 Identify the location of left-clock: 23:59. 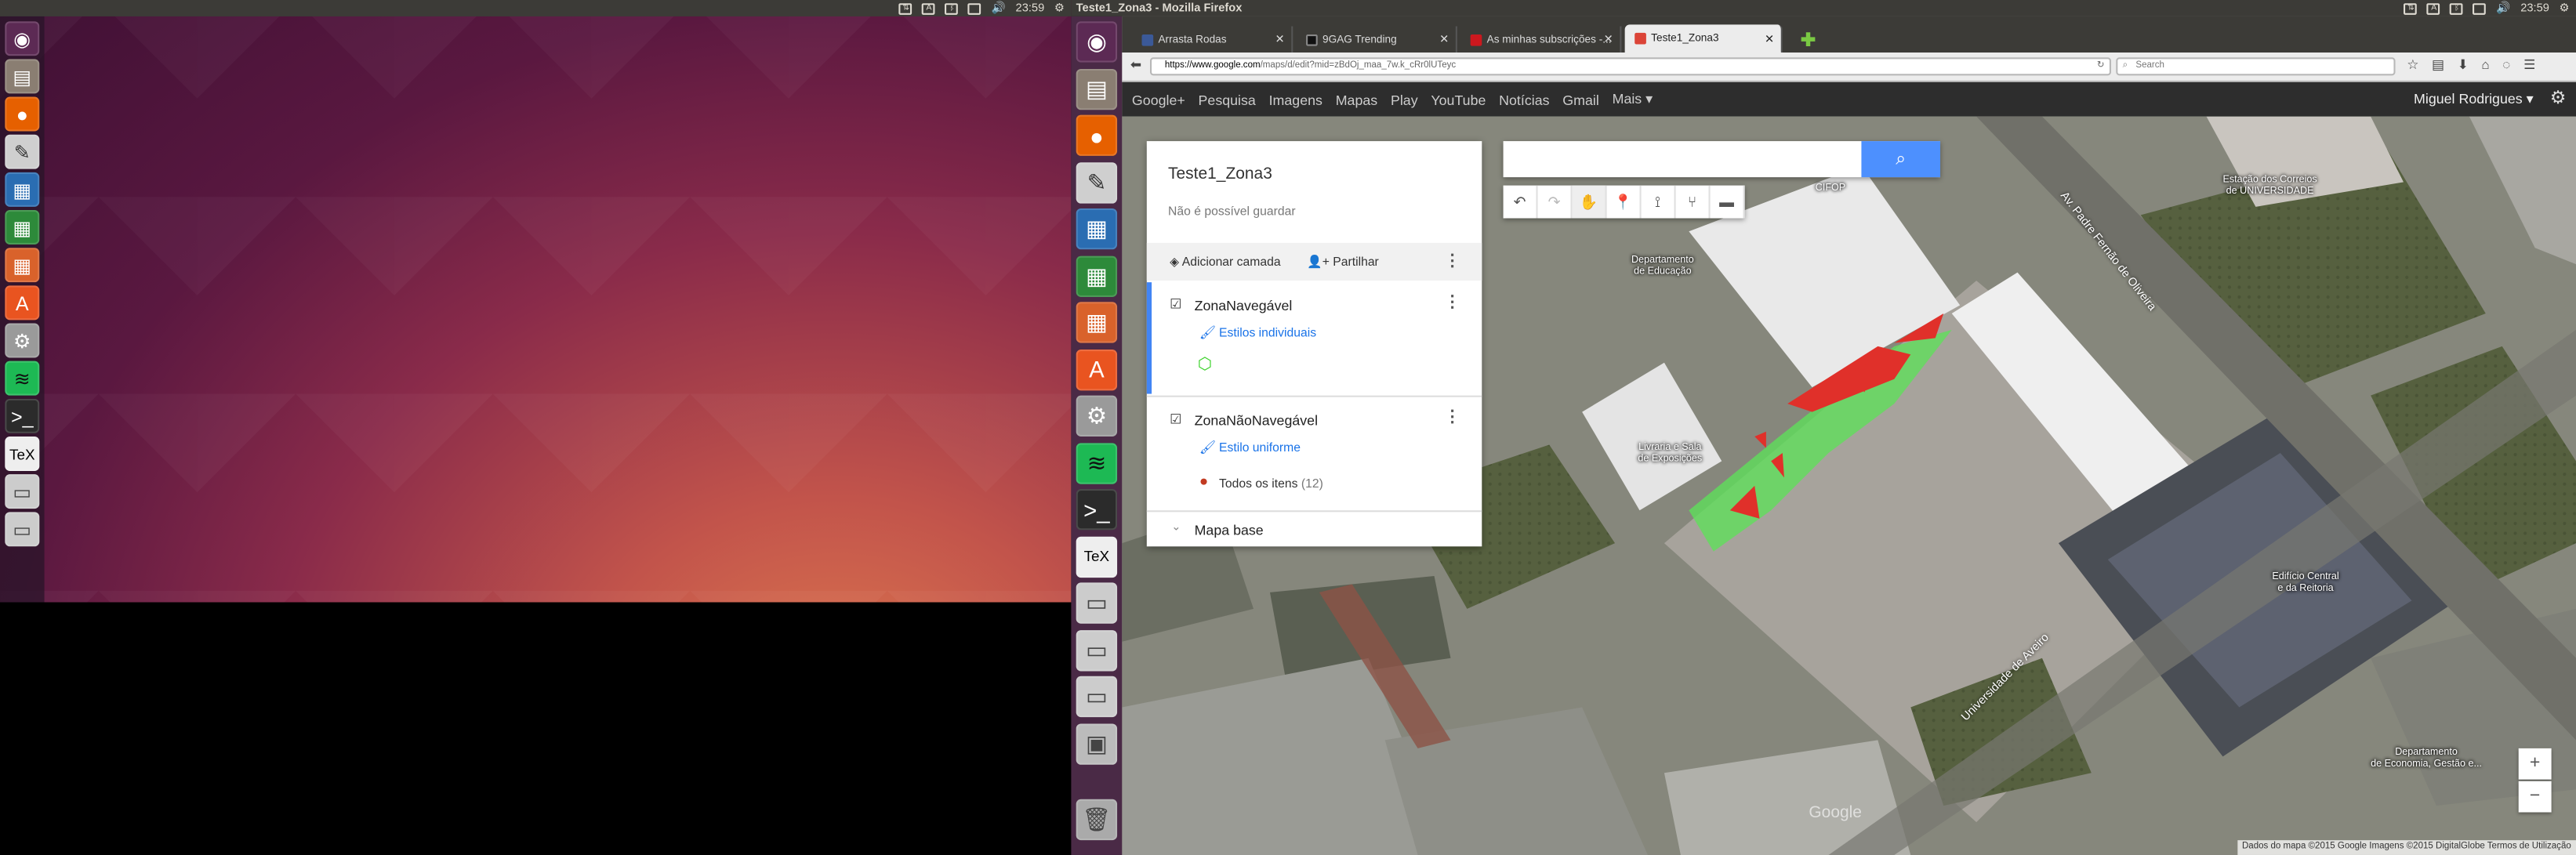
(1030, 8).